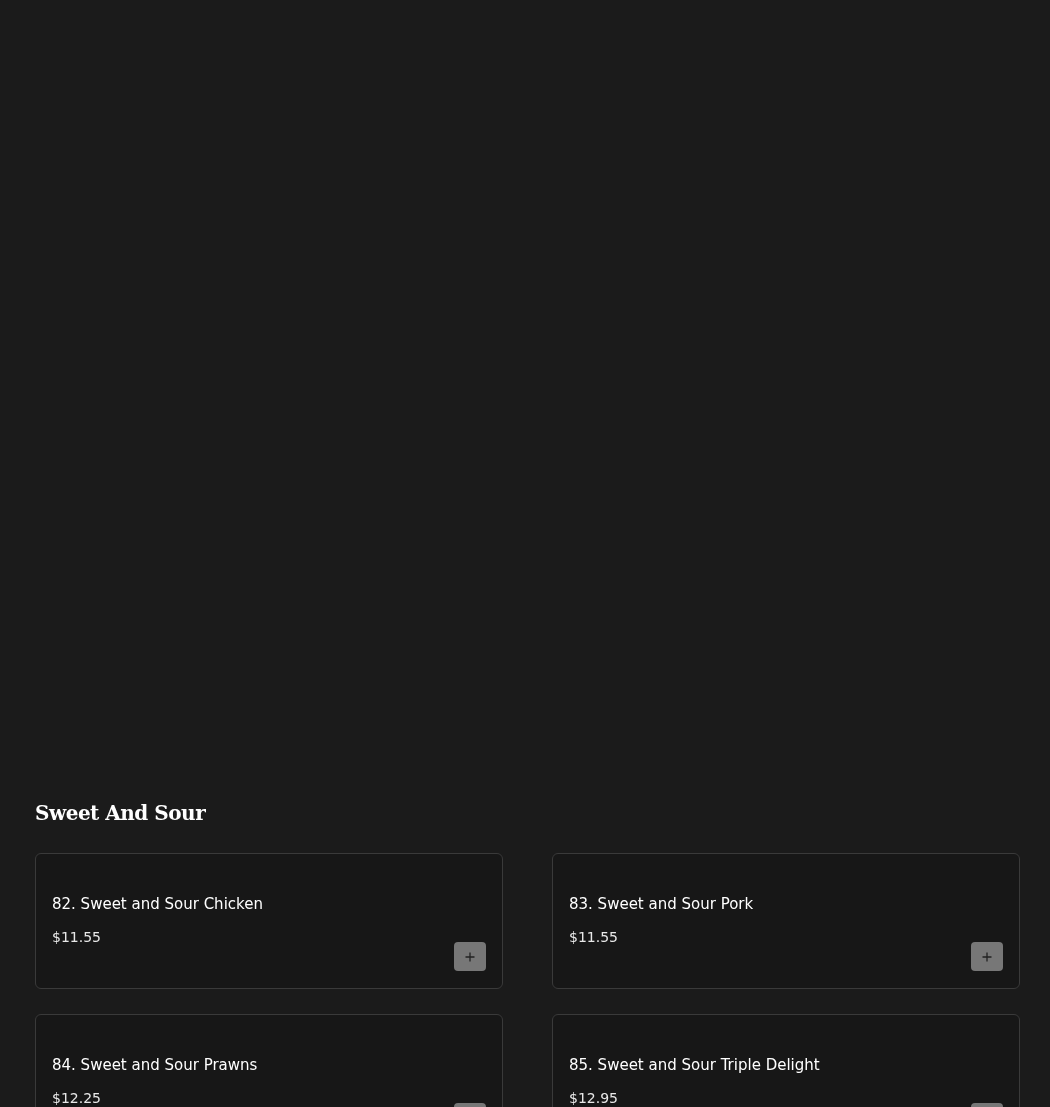 The image size is (1050, 1107). I want to click on item-name: 83. Sweet and Sour Pork, so click(661, 904).